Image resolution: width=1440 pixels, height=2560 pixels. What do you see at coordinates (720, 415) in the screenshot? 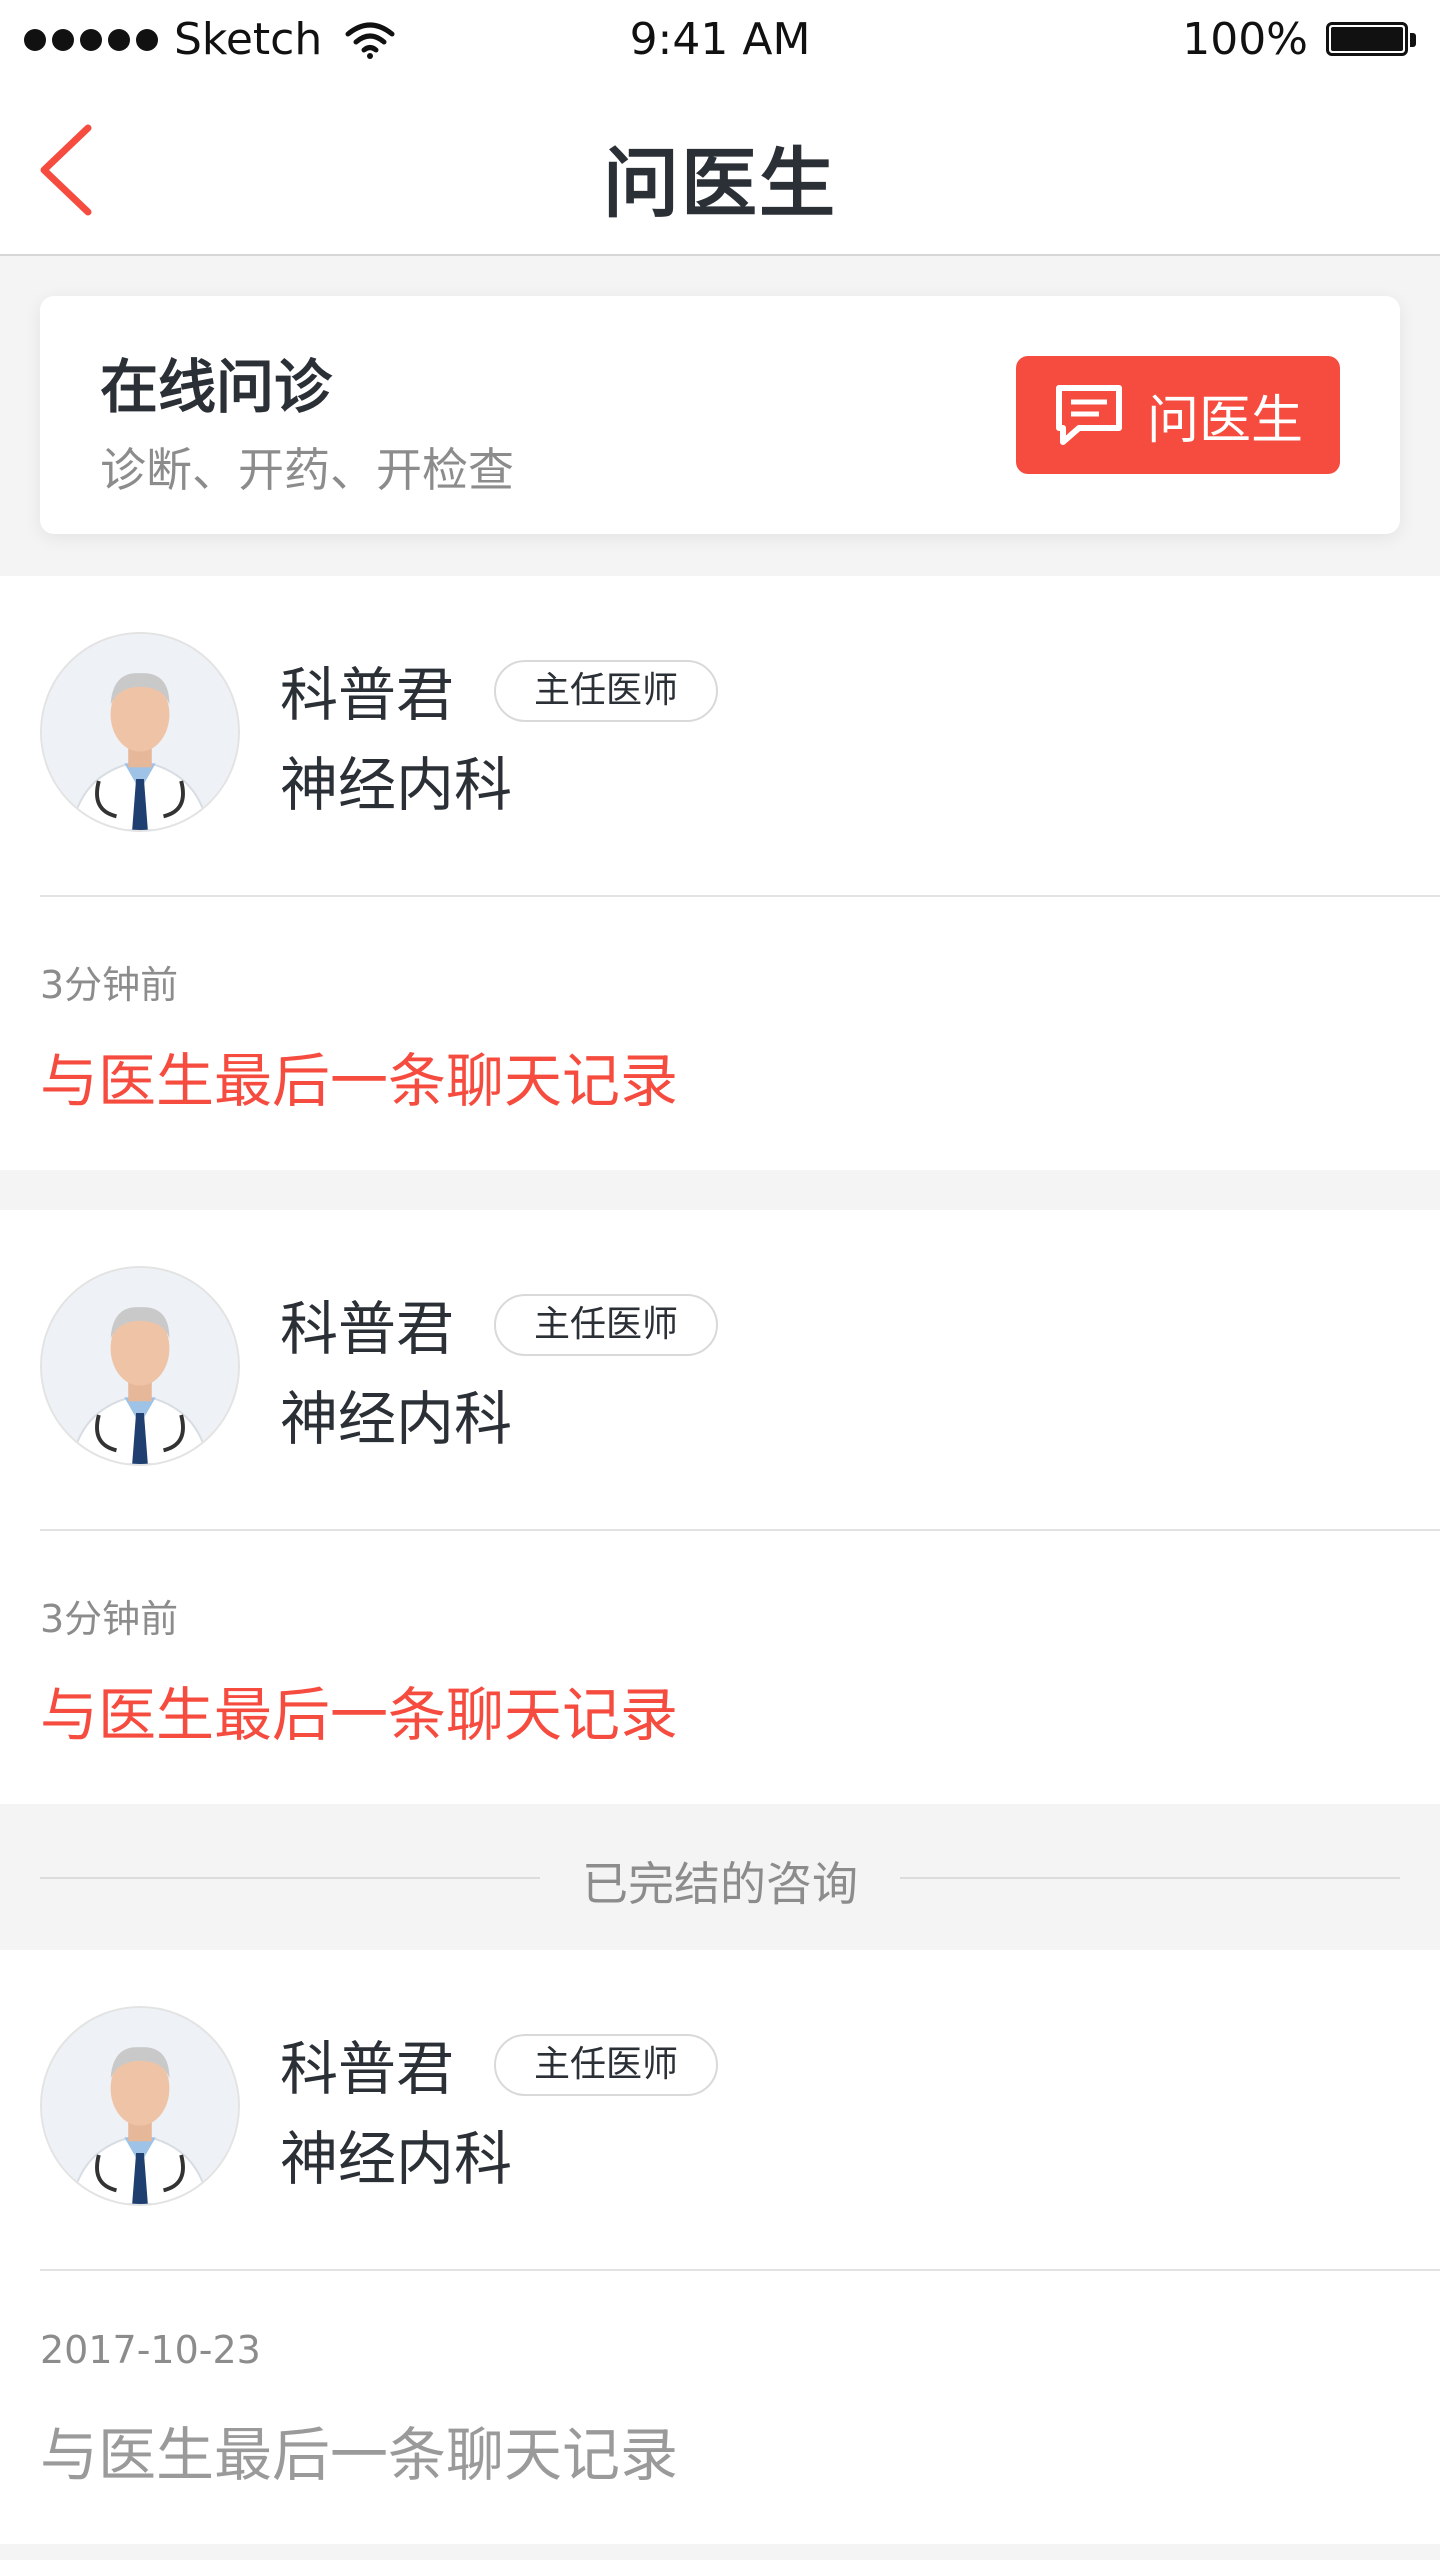
I see `online-consult-card: 在线问诊 诊断、开药、开检查 问医生` at bounding box center [720, 415].